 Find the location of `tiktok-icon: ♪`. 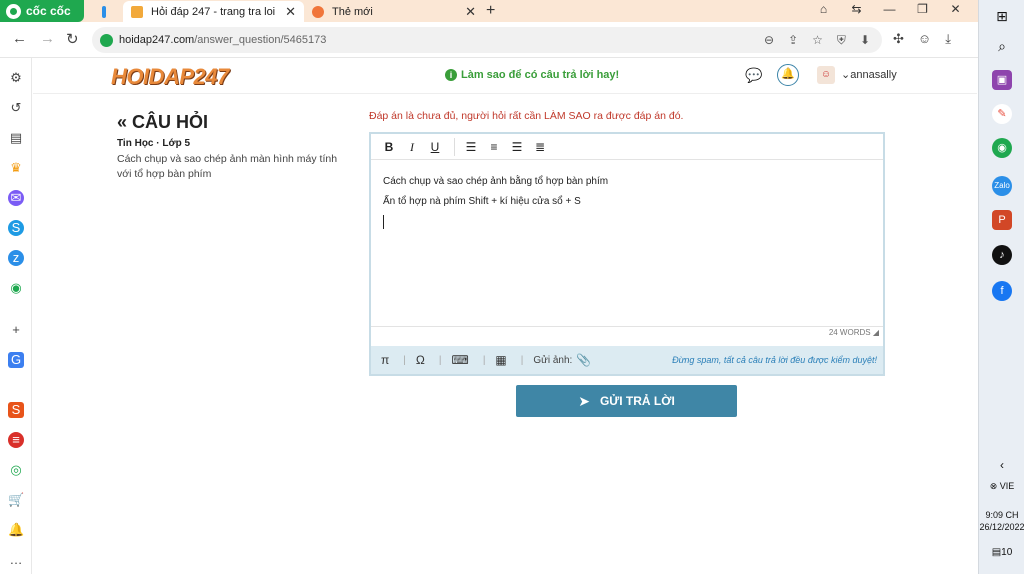

tiktok-icon: ♪ is located at coordinates (1002, 255).